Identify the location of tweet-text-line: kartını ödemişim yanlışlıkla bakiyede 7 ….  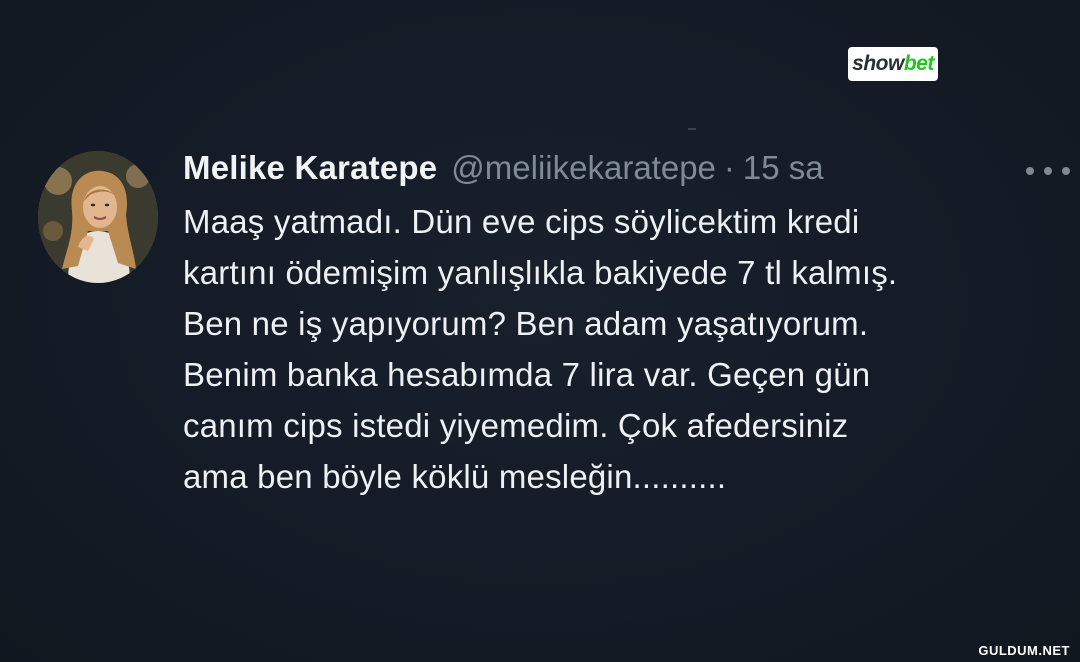
(540, 272).